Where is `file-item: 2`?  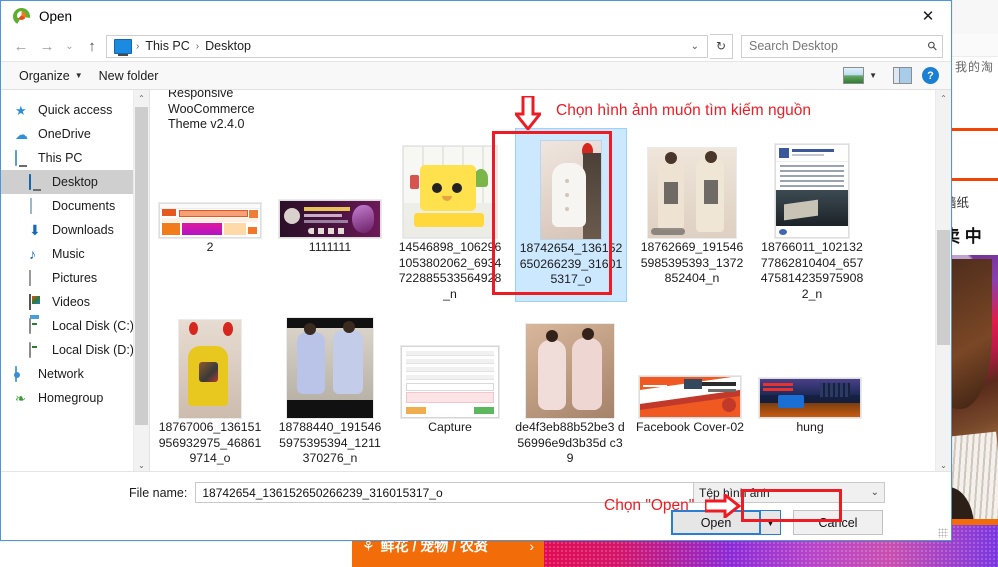
file-item: 2 is located at coordinates (210, 215).